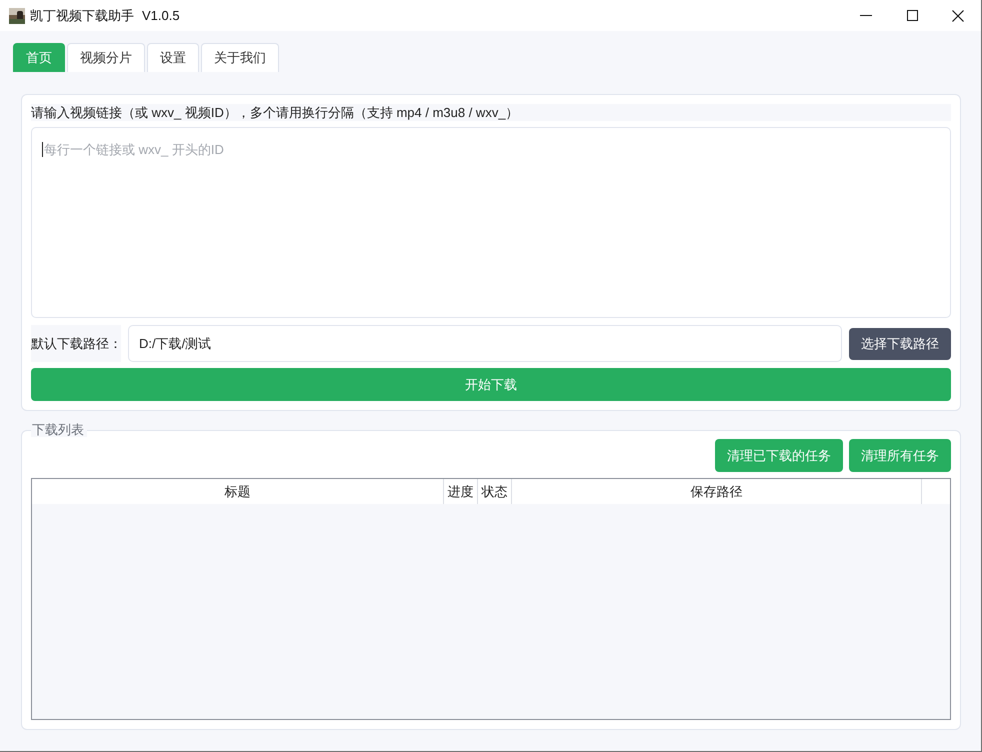 The width and height of the screenshot is (982, 752). Describe the element at coordinates (866, 15) in the screenshot. I see `minimize-icon` at that location.